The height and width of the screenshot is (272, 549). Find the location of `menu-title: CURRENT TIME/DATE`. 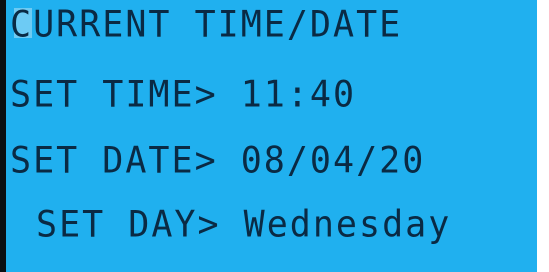

menu-title: CURRENT TIME/DATE is located at coordinates (206, 25).